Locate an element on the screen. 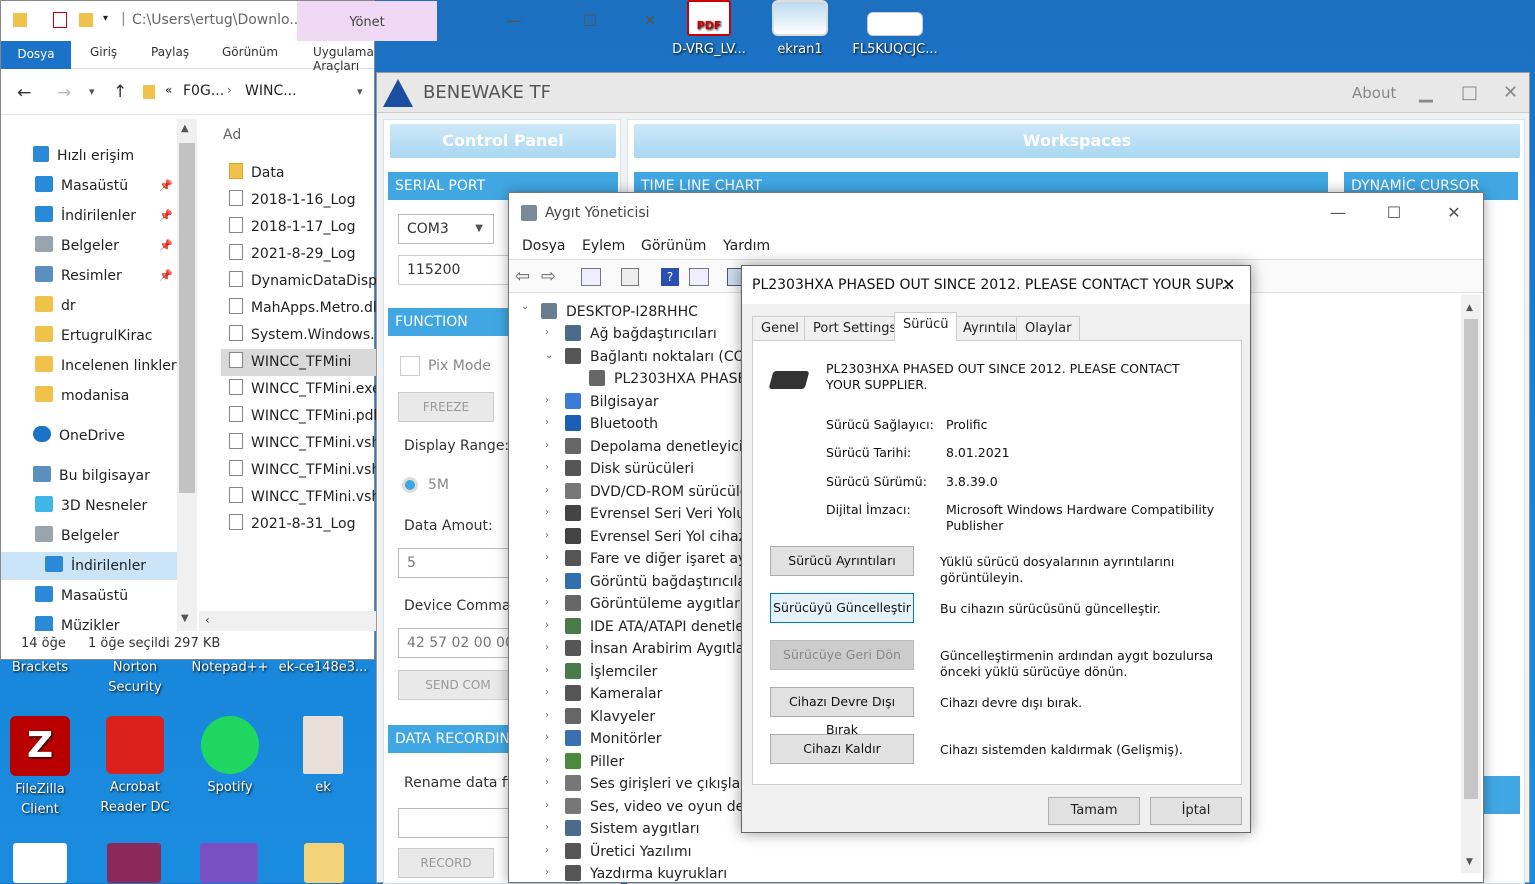 The image size is (1535, 884). desktop-icon-norton: Norton Security is located at coordinates (135, 678).